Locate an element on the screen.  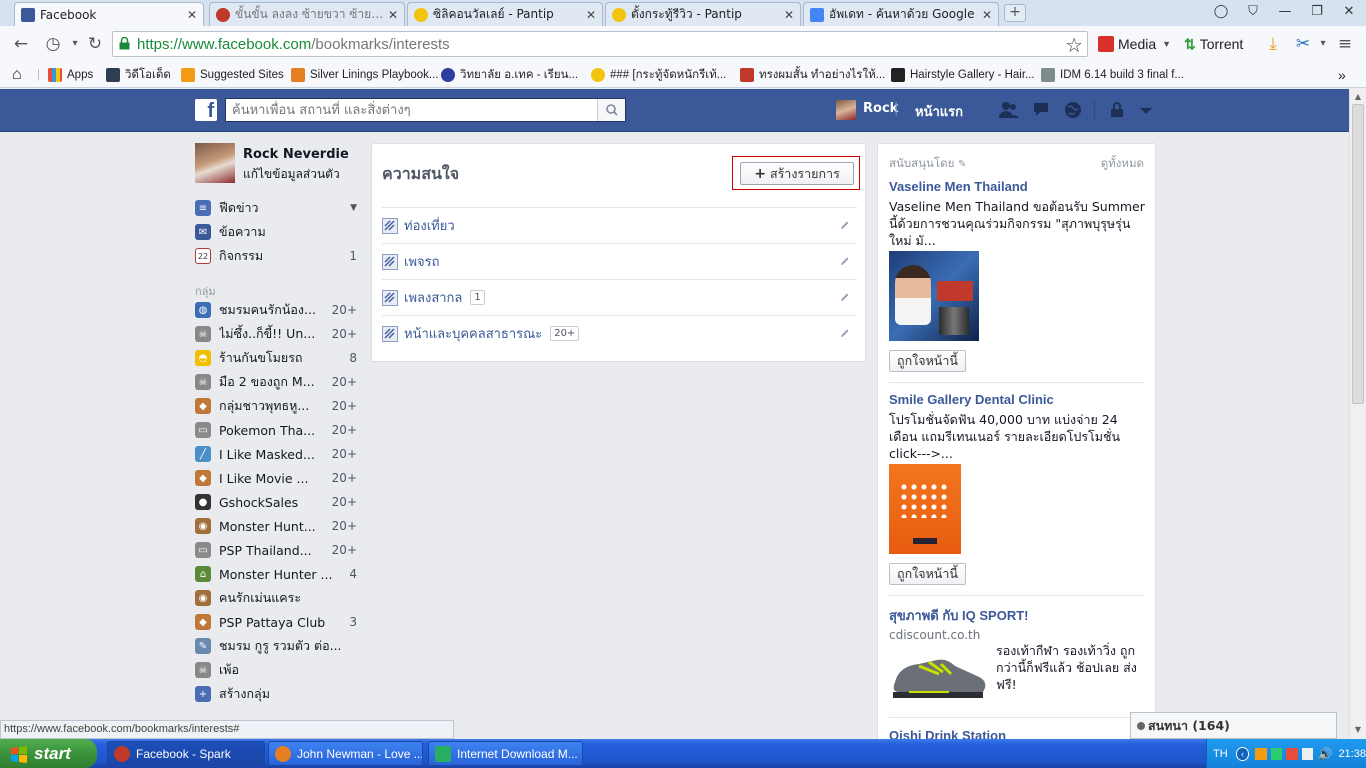
media-extension-button: Media ▼ is located at coordinates (1134, 44).